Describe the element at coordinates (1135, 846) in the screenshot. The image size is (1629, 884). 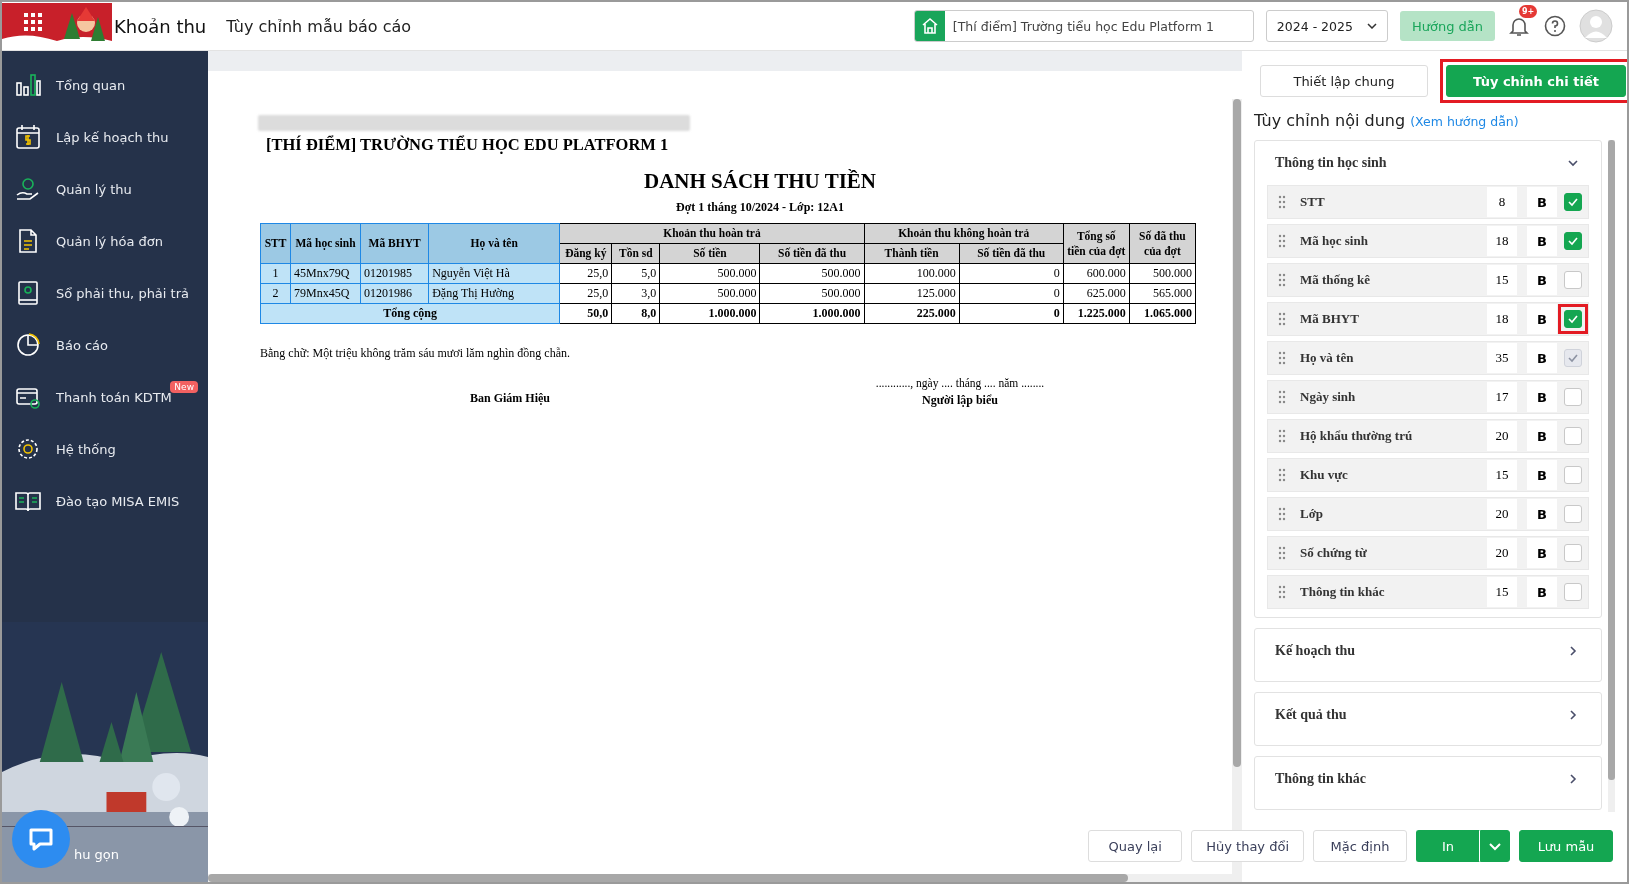
I see `footer-button: Quay lại` at that location.